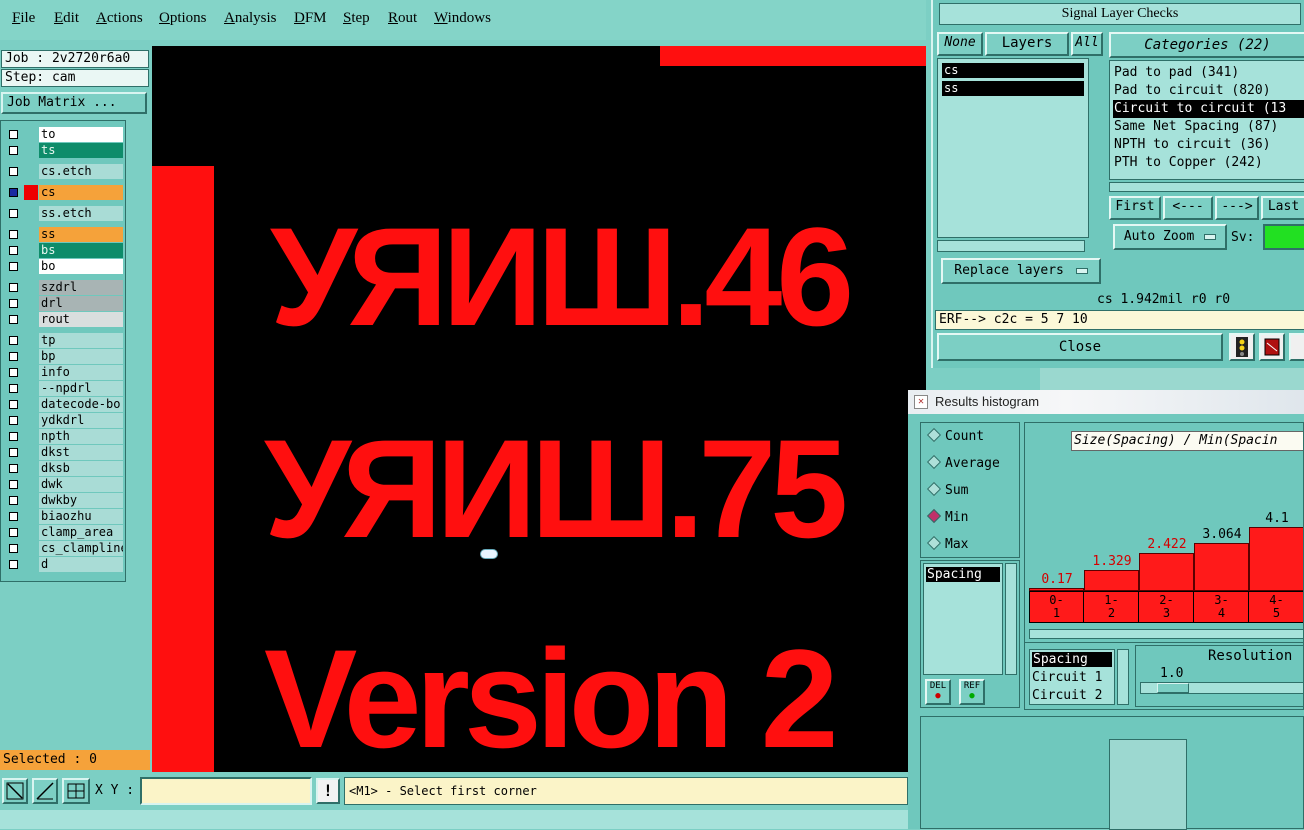  Describe the element at coordinates (356, 18) in the screenshot. I see `menu-step: Step` at that location.